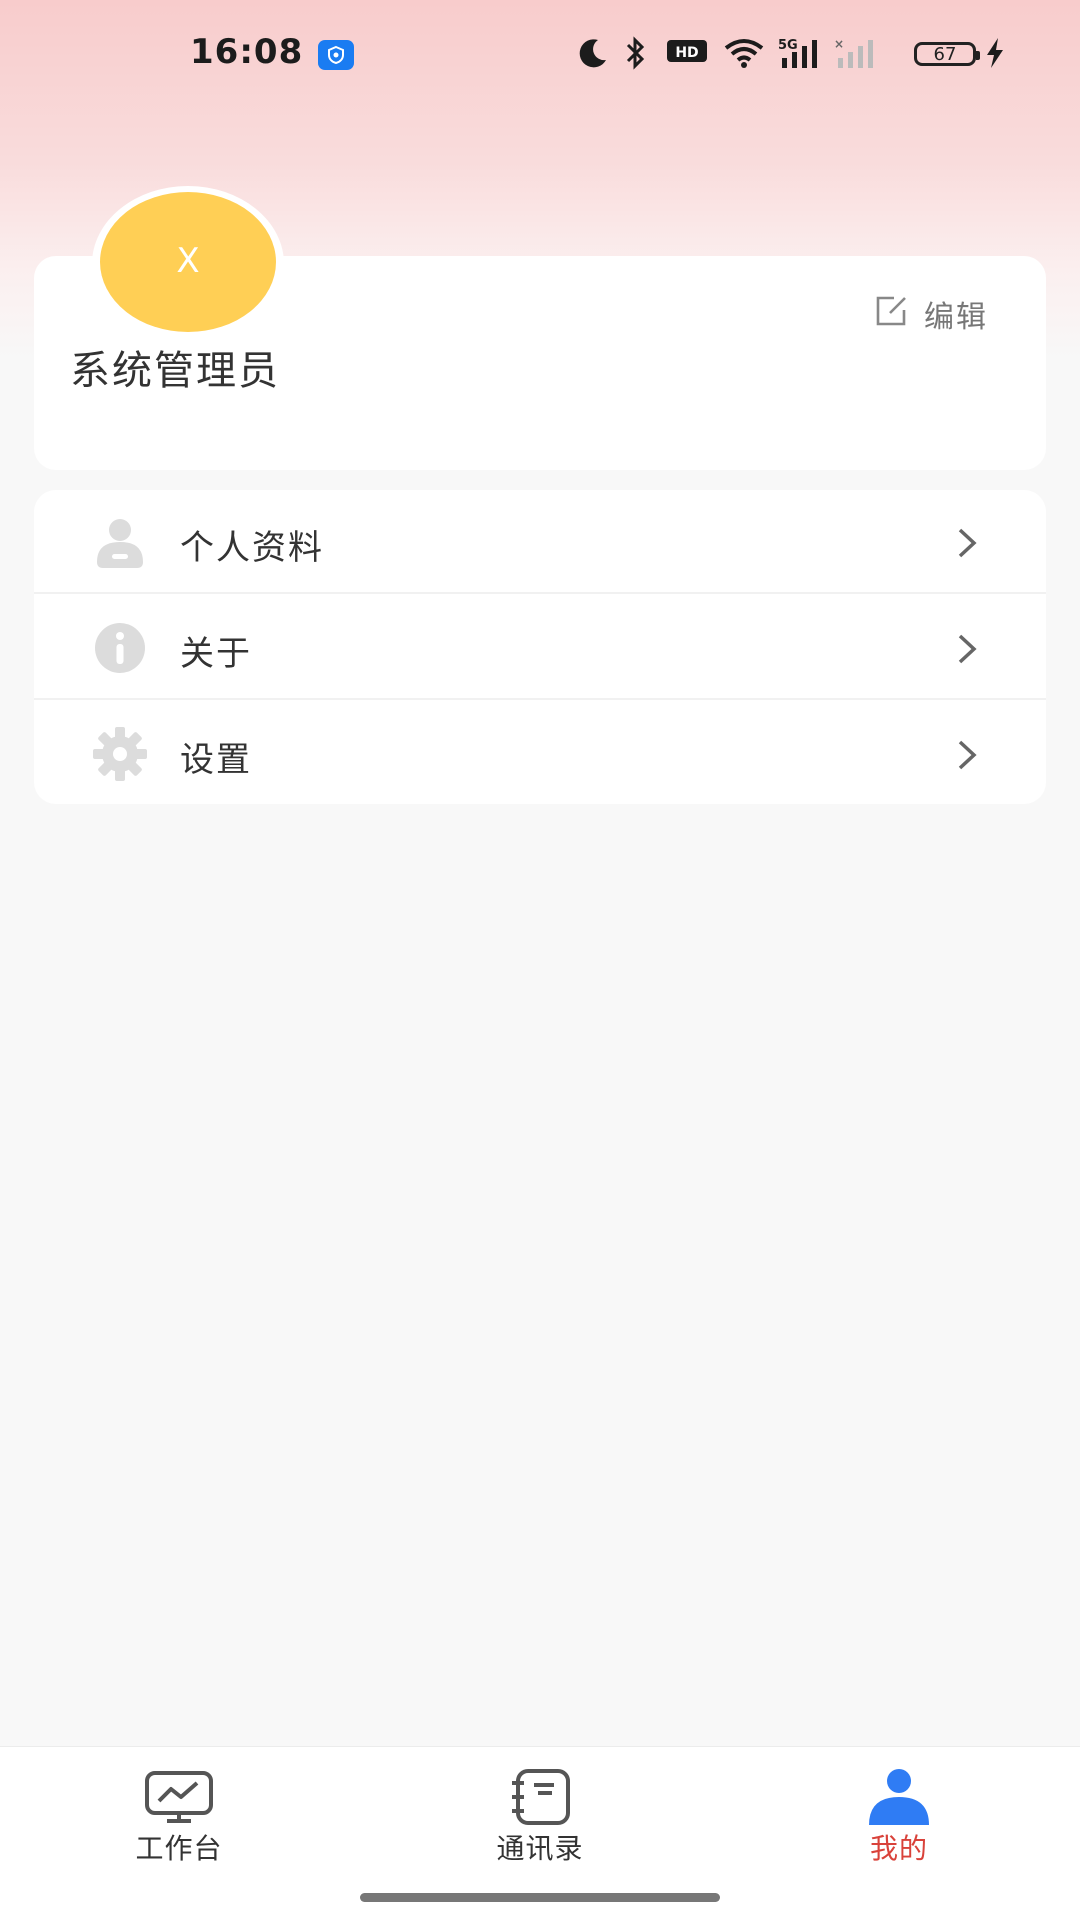 Image resolution: width=1080 pixels, height=1921 pixels. What do you see at coordinates (247, 52) in the screenshot?
I see `status-time: 16:08` at bounding box center [247, 52].